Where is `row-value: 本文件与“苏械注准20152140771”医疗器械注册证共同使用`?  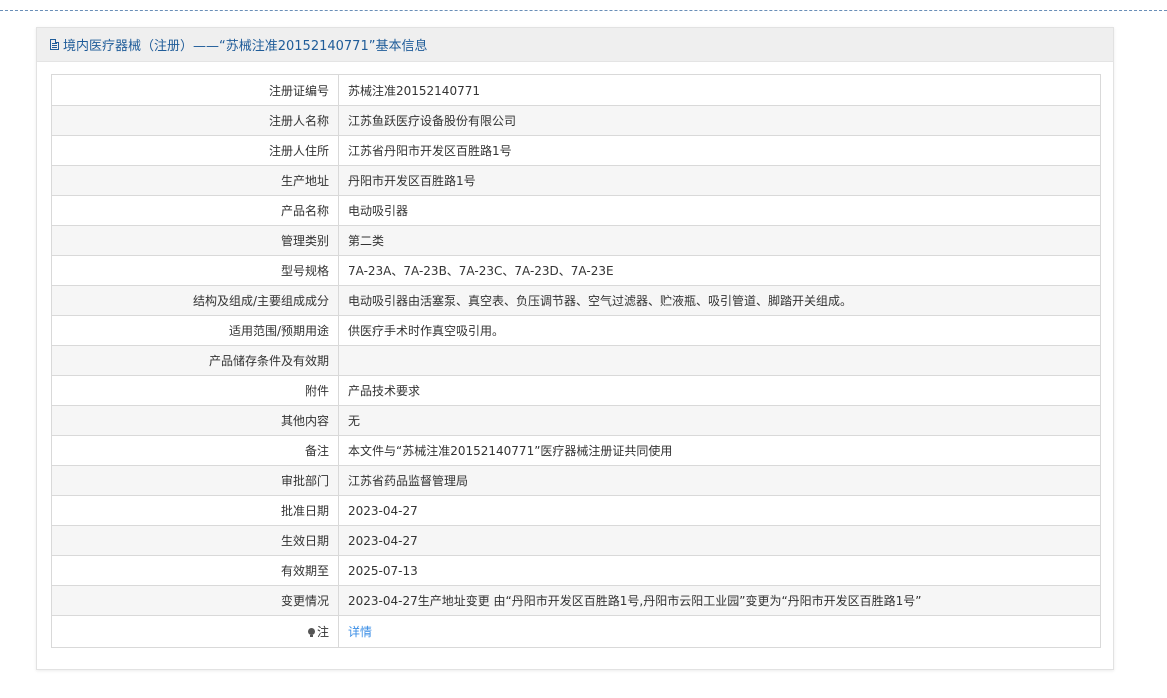 row-value: 本文件与“苏械注准20152140771”医疗器械注册证共同使用 is located at coordinates (719, 450).